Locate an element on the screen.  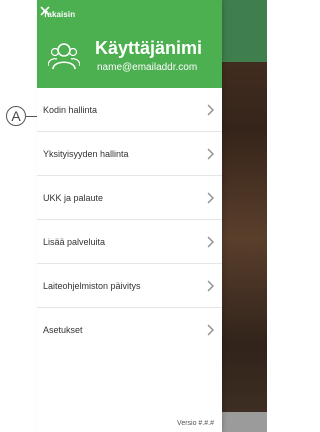
user-avatar-icon is located at coordinates (64, 56).